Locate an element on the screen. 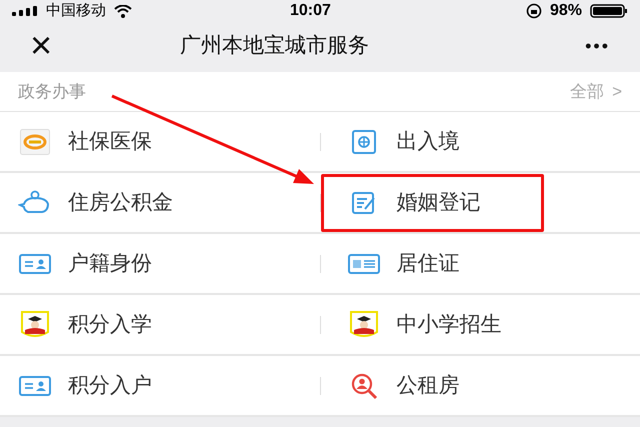  service-label: 社保医保 is located at coordinates (110, 142).